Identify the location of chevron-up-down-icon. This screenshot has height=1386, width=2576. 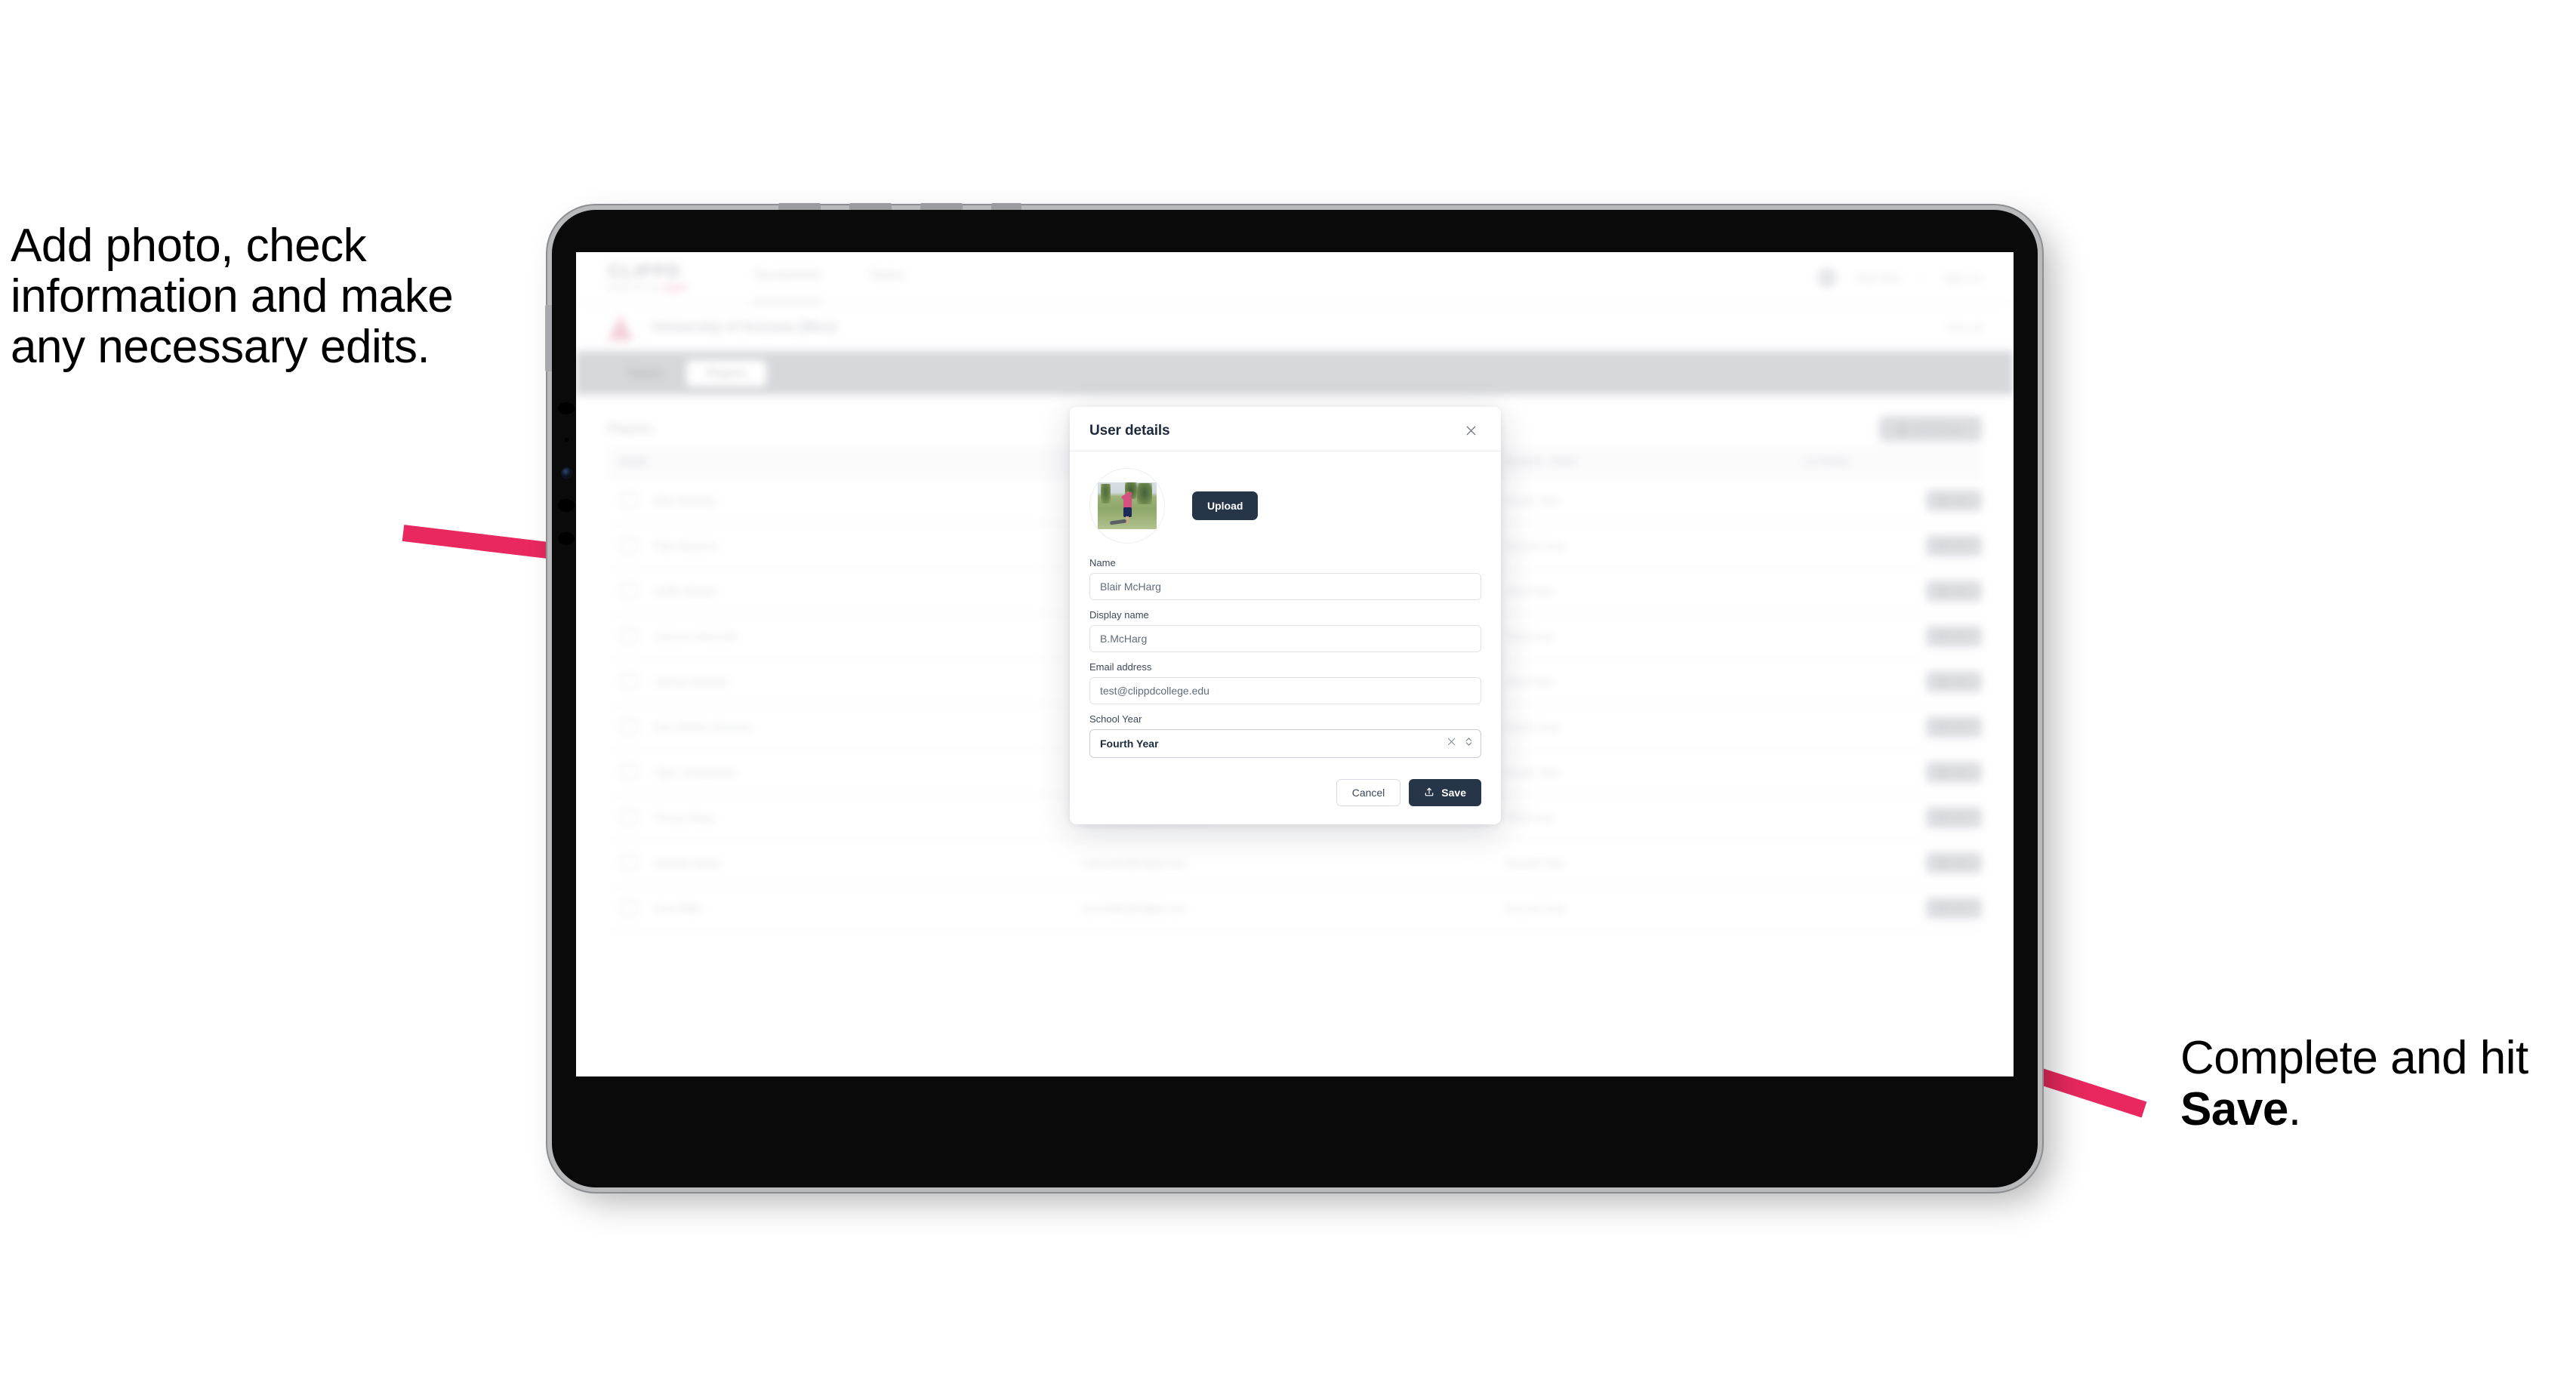
(1469, 743).